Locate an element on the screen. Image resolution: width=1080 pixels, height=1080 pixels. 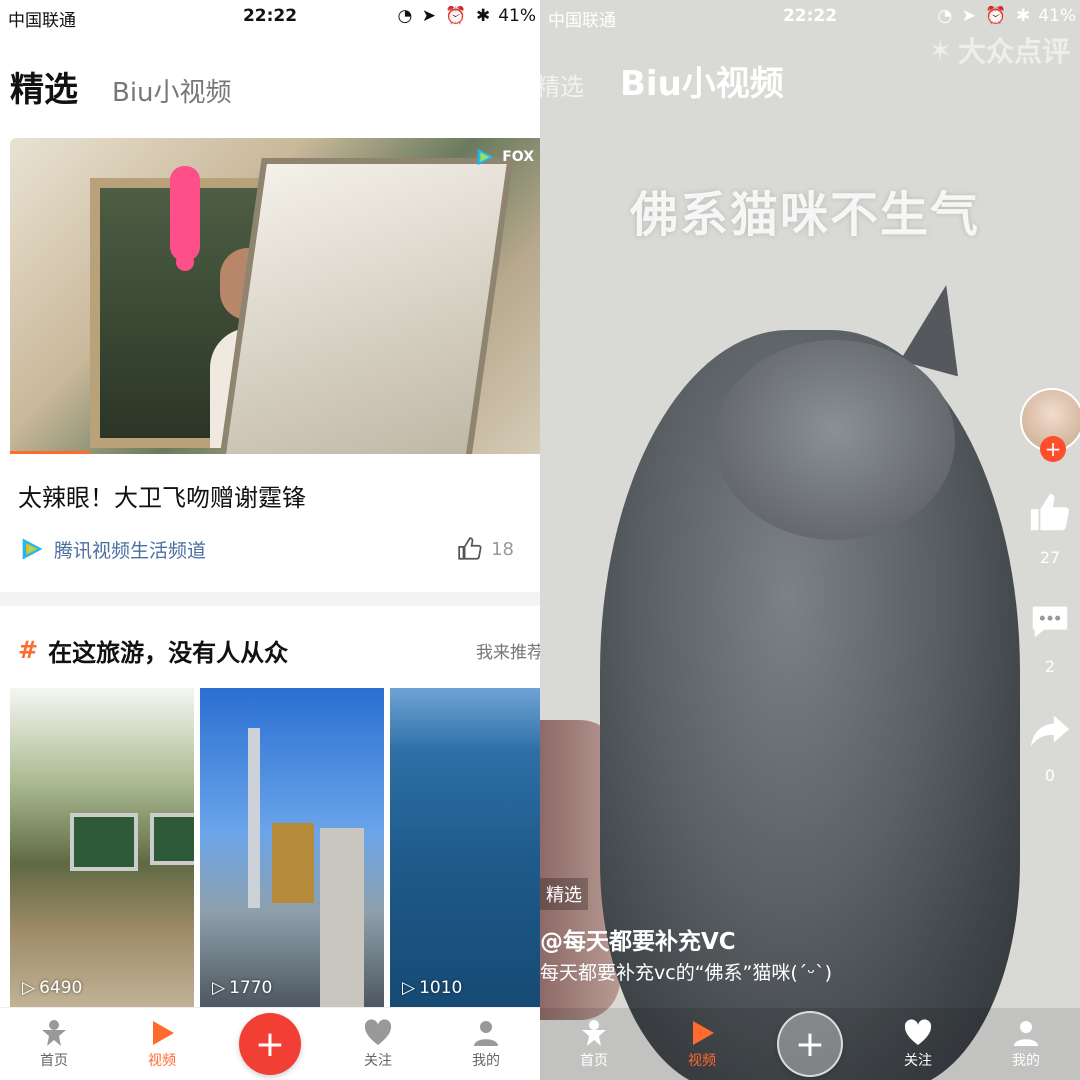
badge-text: FOX is located at coordinates (518, 157).